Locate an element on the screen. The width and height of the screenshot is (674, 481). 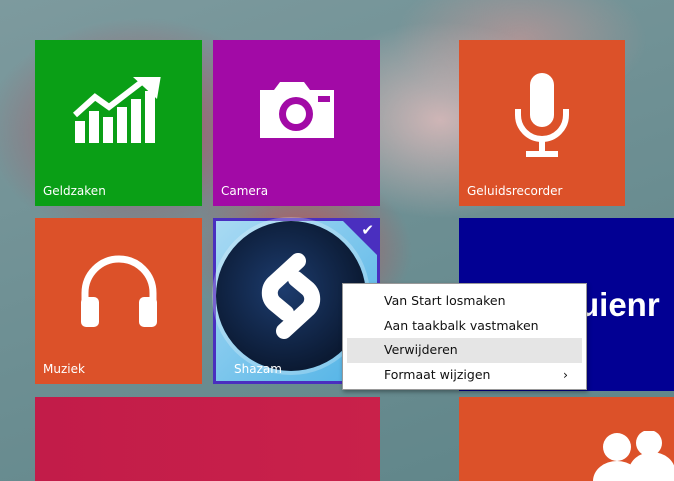
tile-geldzaken: Geldzaken is located at coordinates (118, 123).